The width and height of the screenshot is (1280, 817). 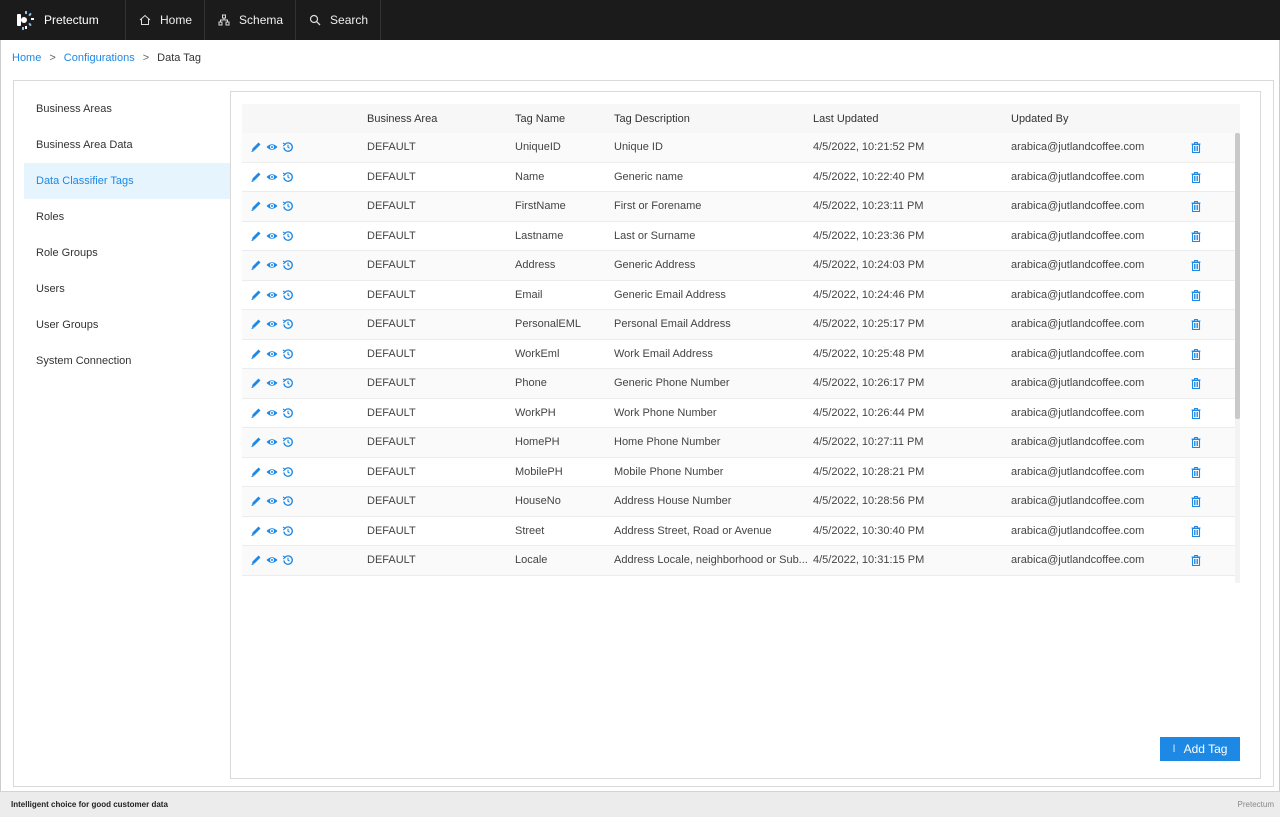 I want to click on brand: Pretectum, so click(x=63, y=20).